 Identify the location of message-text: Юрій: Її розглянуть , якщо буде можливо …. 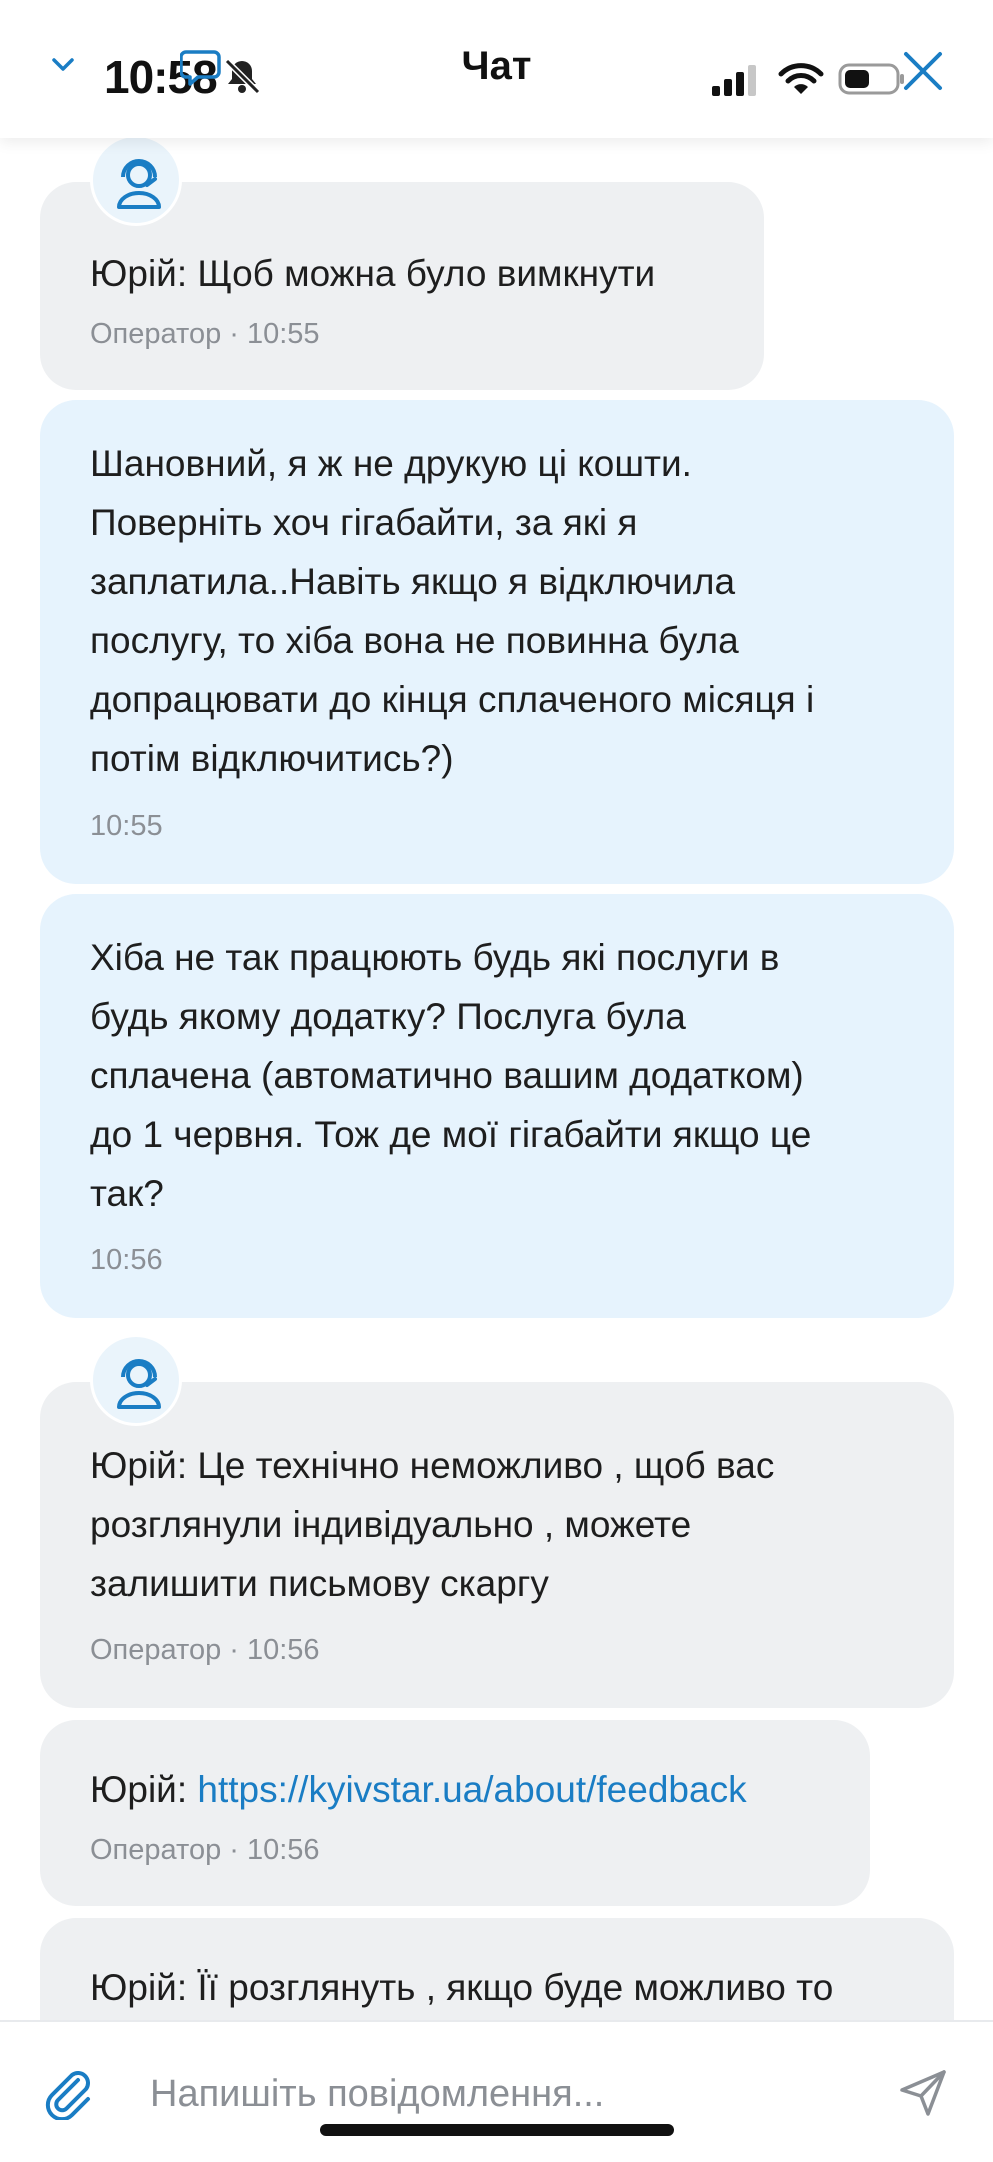
(462, 1987).